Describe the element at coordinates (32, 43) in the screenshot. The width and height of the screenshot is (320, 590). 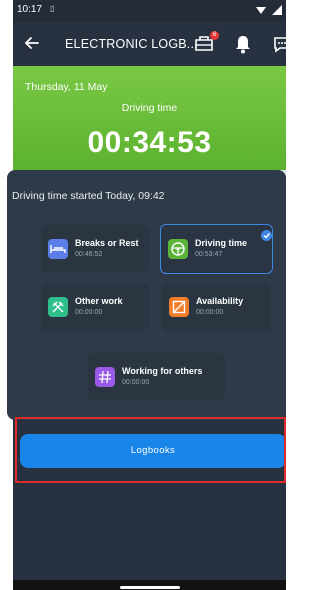
I see `back-arrow-icon` at that location.